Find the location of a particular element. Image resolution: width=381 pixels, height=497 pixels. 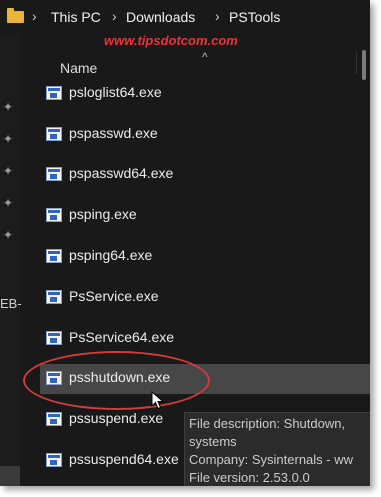

tooltip-description-cont: systems is located at coordinates (213, 441).